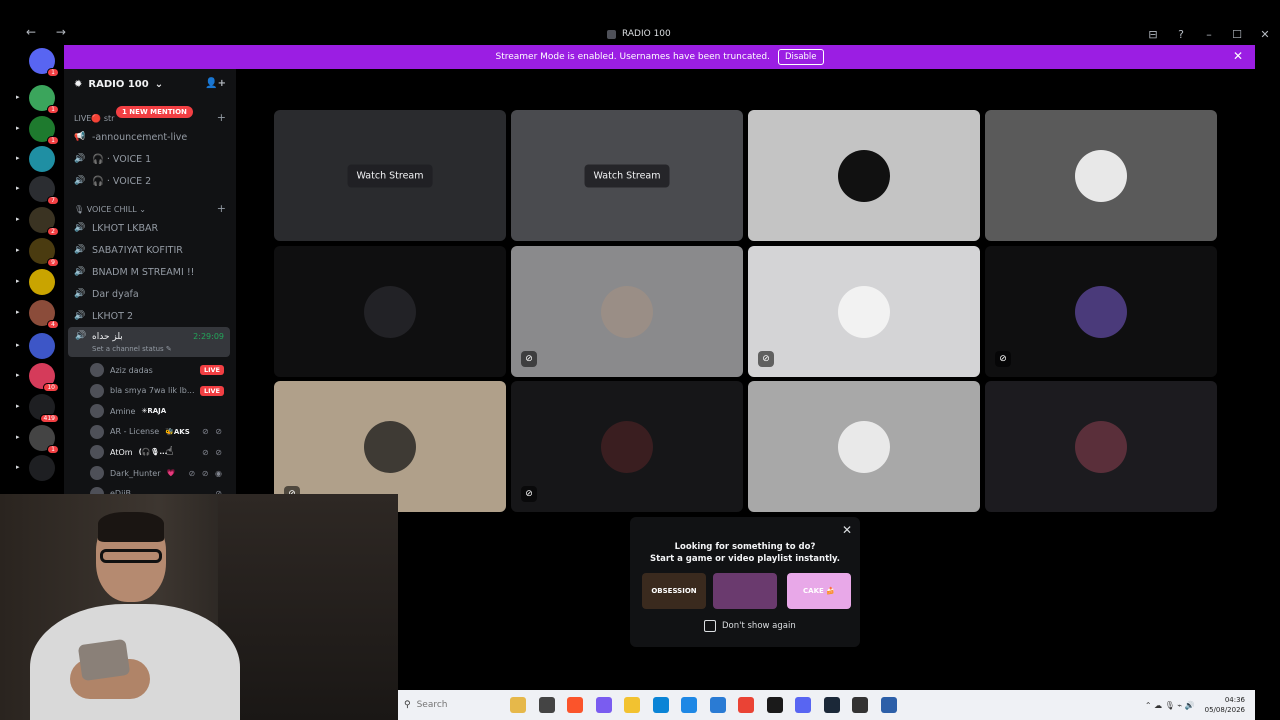  Describe the element at coordinates (50, 32) in the screenshot. I see `nav-arrows: ← →` at that location.